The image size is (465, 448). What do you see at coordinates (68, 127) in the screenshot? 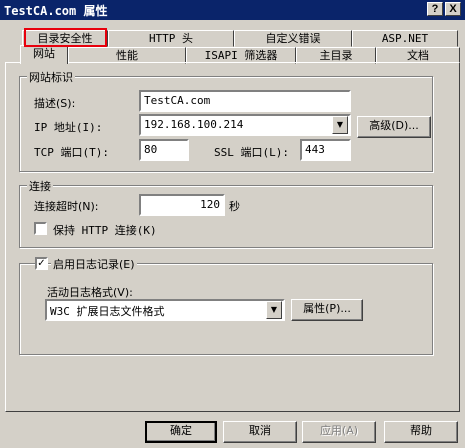
I see `ip-label: IP 地址(I):` at bounding box center [68, 127].